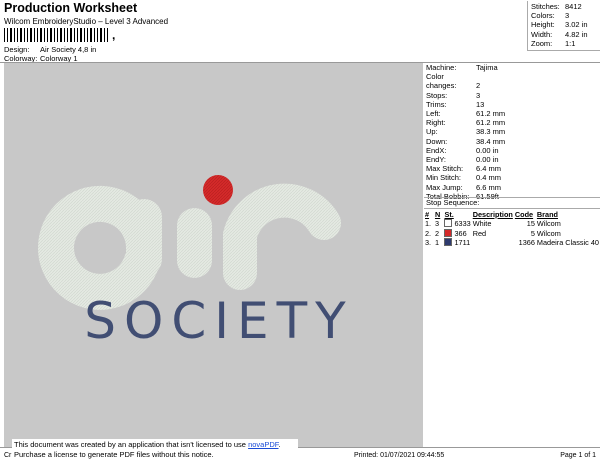  Describe the element at coordinates (532, 233) in the screenshot. I see `code: 5` at that location.